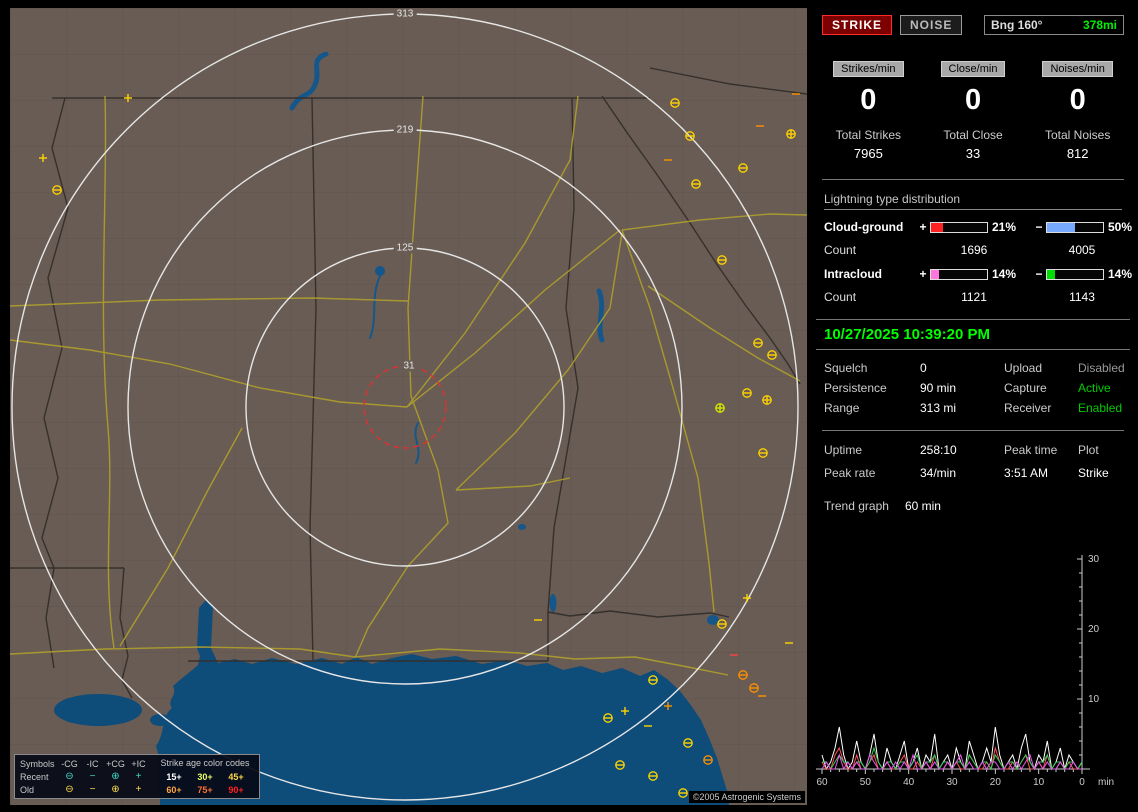  Describe the element at coordinates (1094, 388) in the screenshot. I see `capture-status: Active` at that location.